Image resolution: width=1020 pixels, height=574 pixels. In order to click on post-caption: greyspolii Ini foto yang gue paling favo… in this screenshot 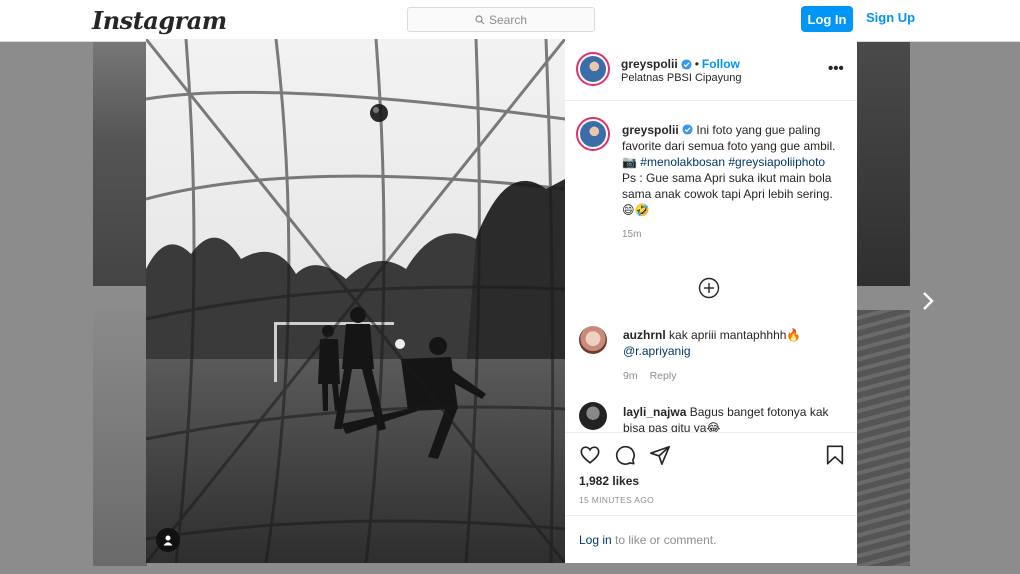, I will do `click(733, 182)`.